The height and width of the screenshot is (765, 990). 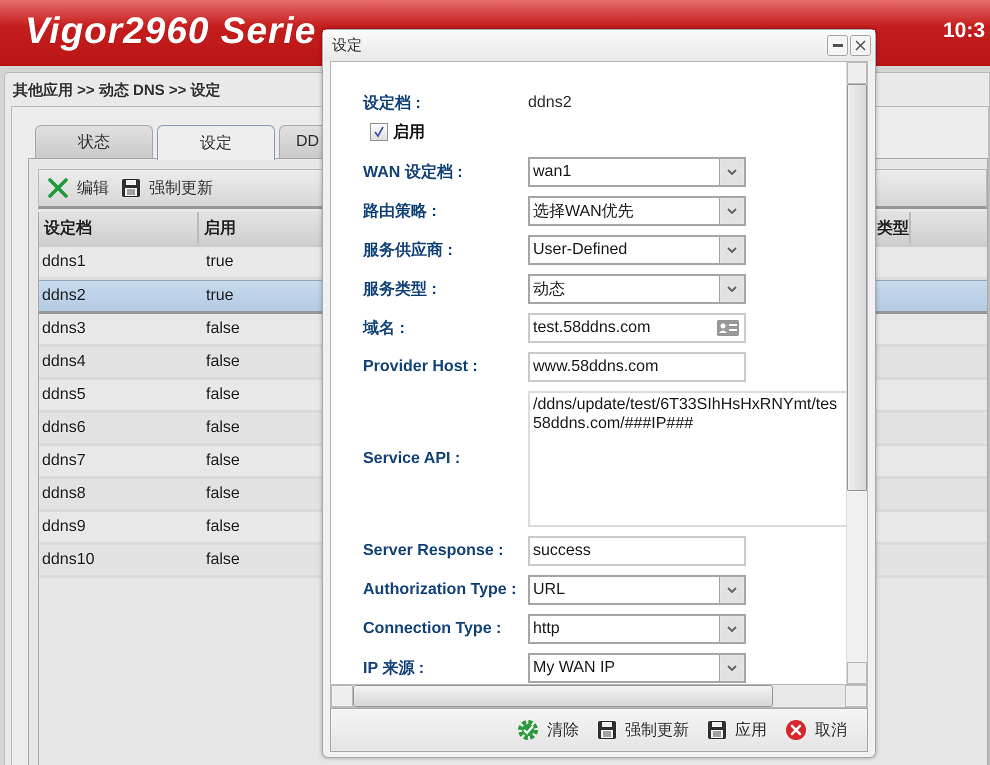 I want to click on horizontal-scrollbar, so click(x=599, y=696).